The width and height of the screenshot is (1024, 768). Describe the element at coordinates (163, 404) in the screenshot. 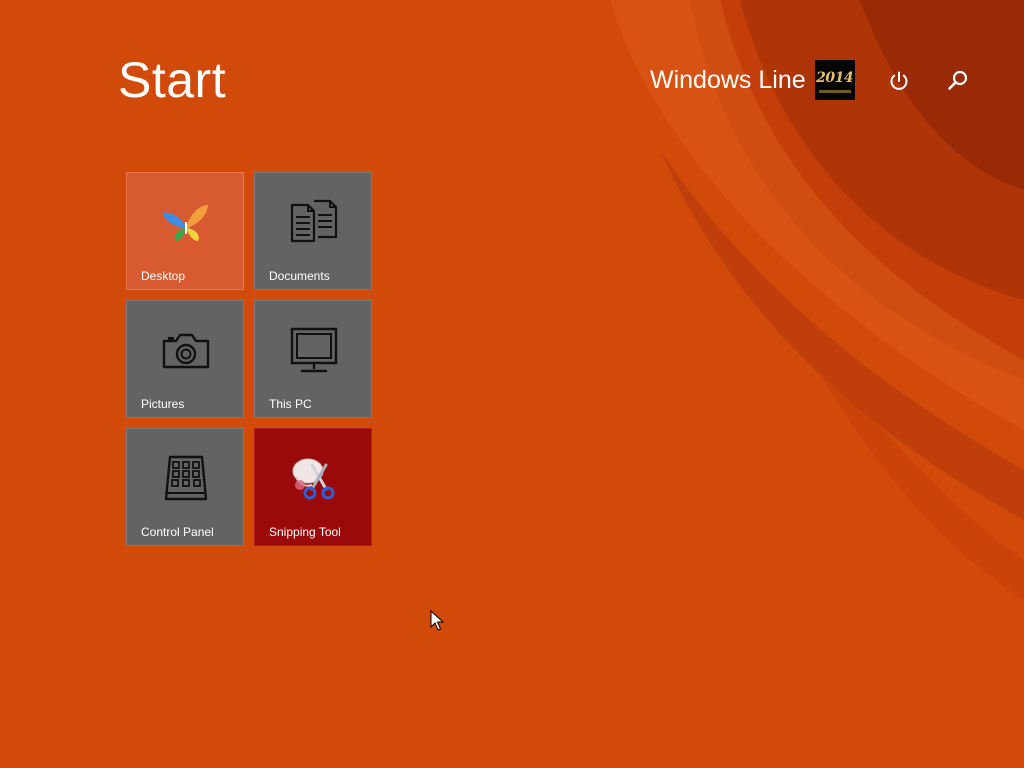

I see `tile-label: Pictures` at that location.